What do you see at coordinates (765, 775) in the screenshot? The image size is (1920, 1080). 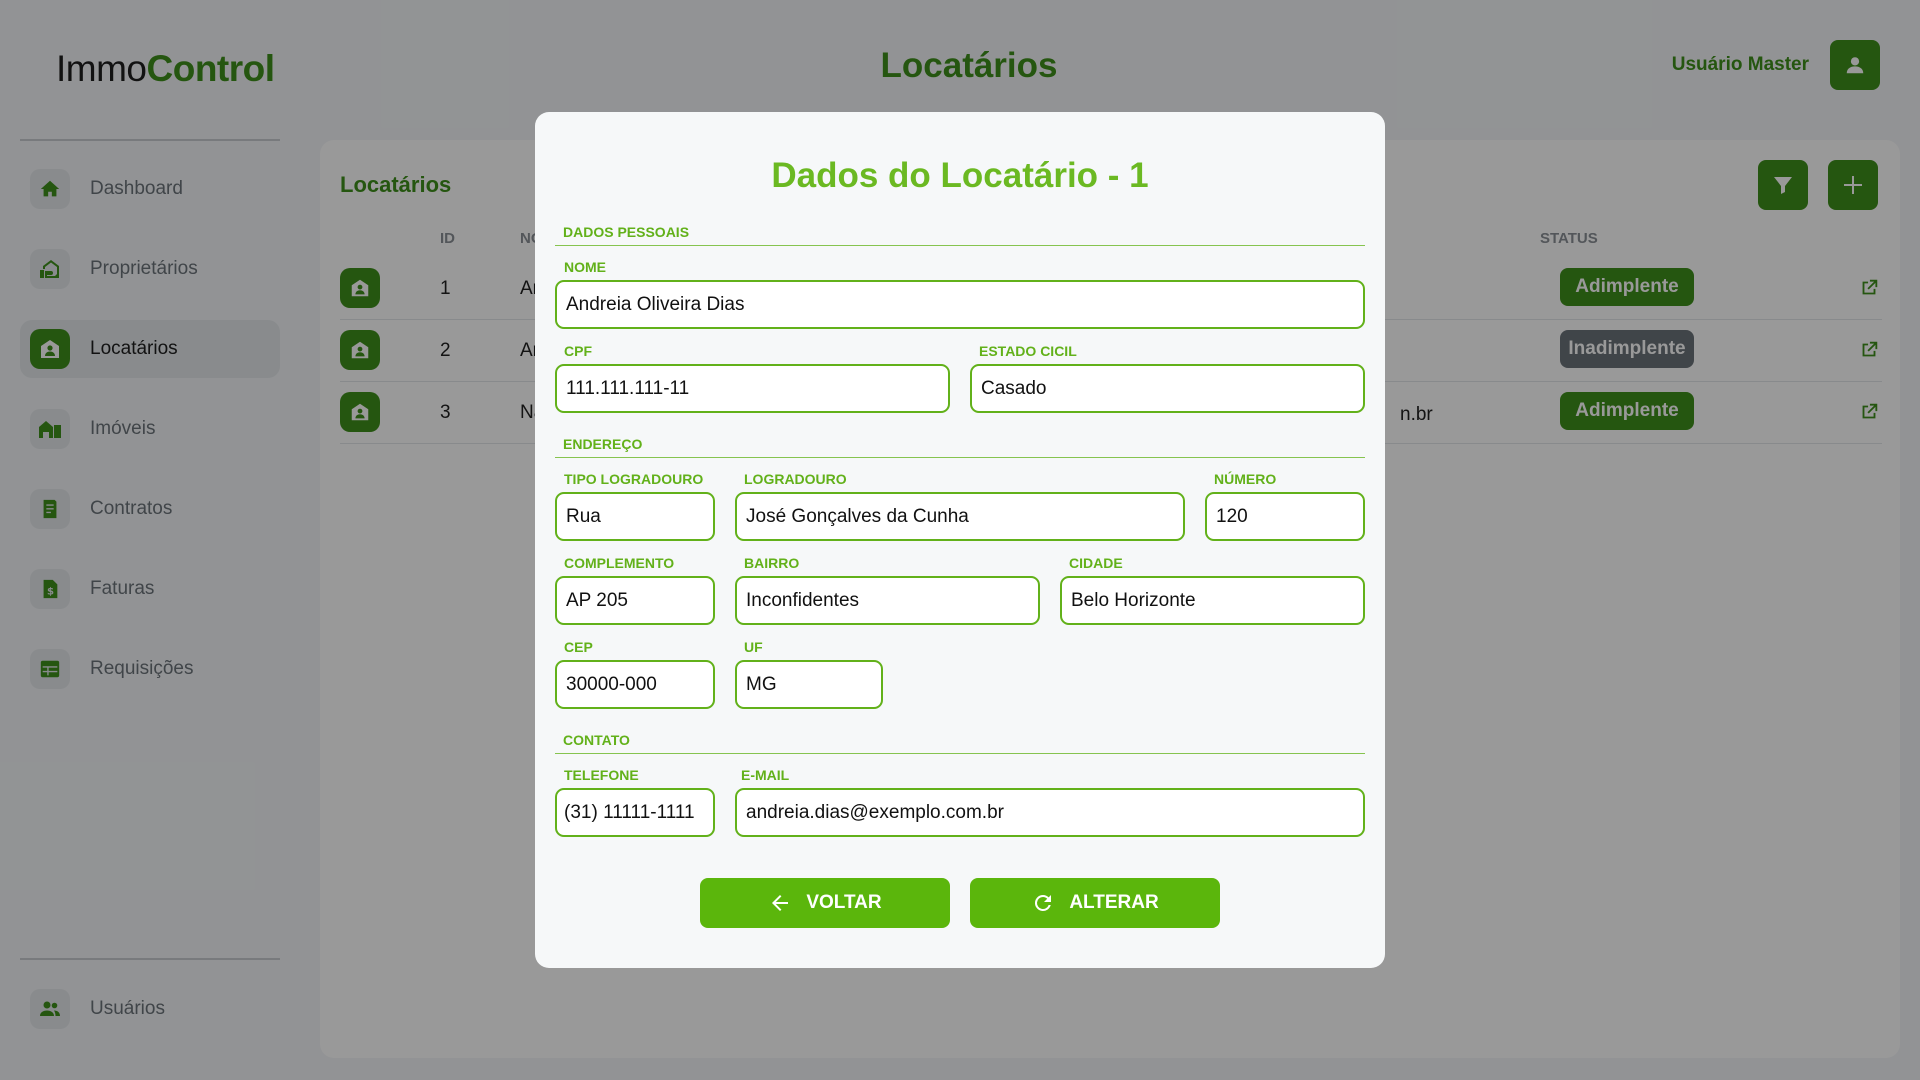 I see `email-label: E-MAIL` at bounding box center [765, 775].